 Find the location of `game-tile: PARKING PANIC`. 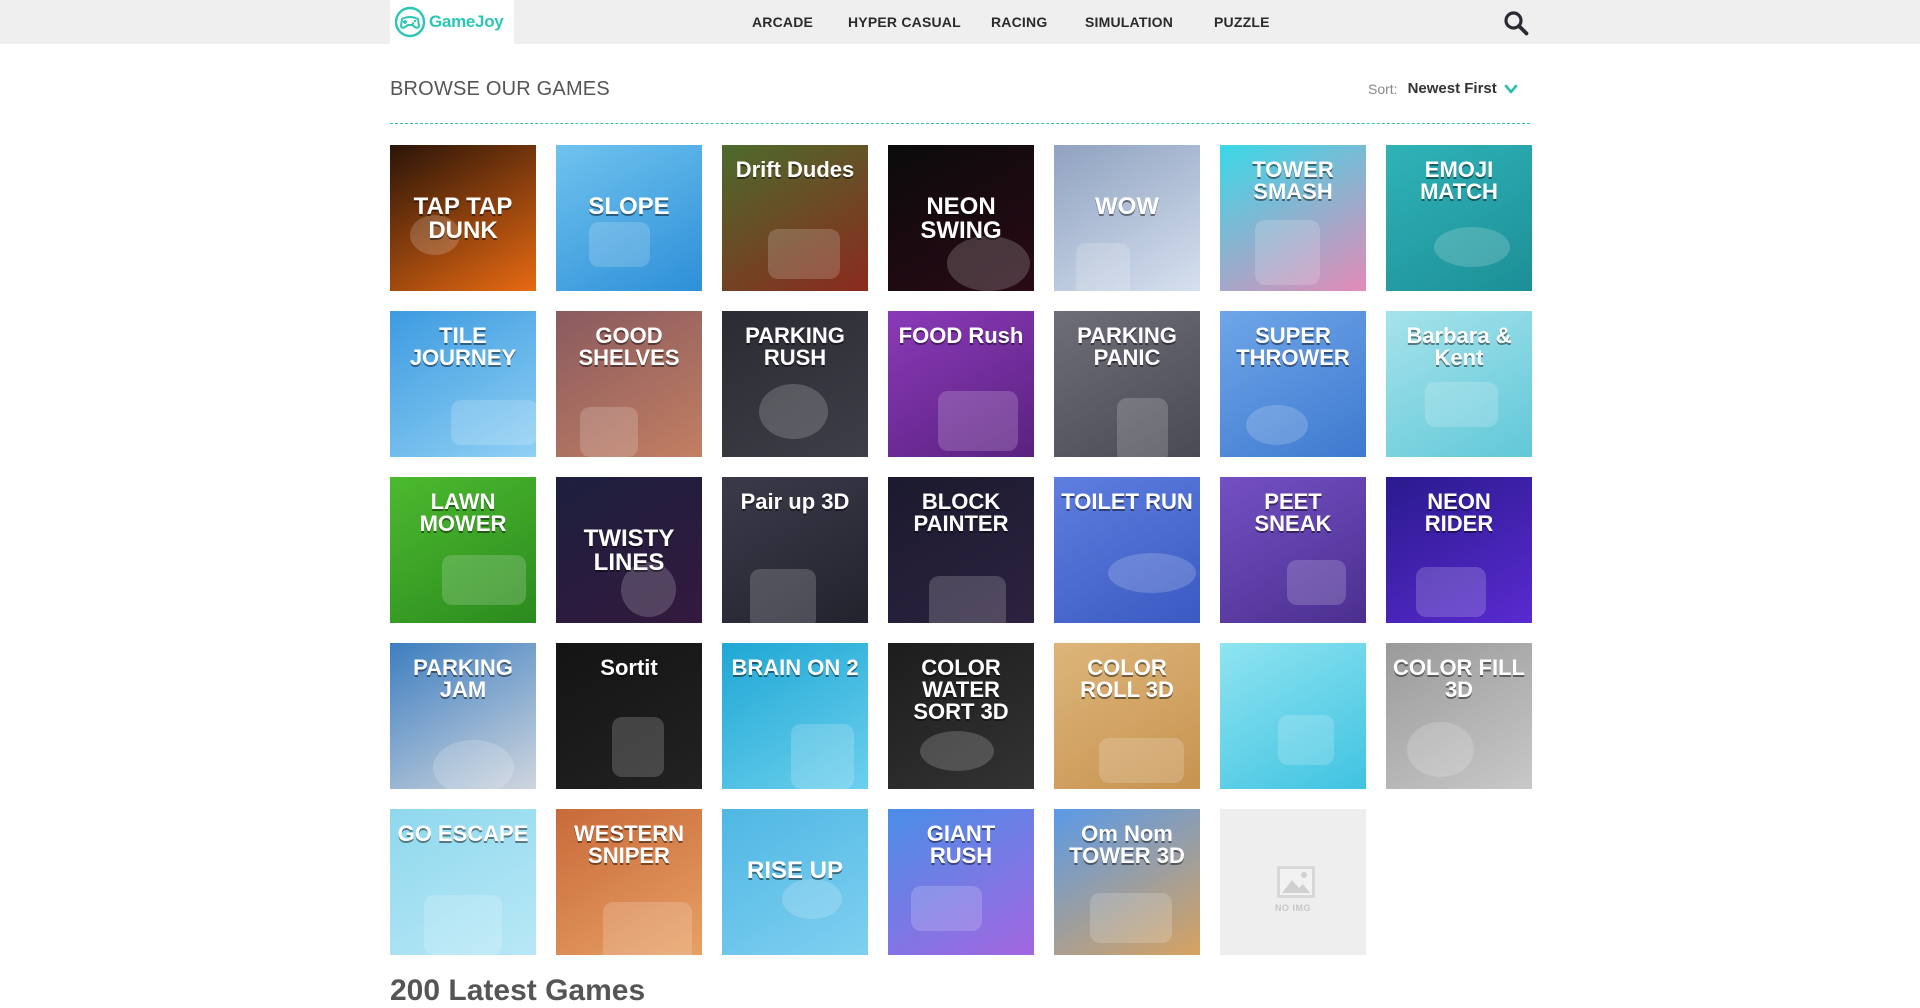

game-tile: PARKING PANIC is located at coordinates (1127, 384).